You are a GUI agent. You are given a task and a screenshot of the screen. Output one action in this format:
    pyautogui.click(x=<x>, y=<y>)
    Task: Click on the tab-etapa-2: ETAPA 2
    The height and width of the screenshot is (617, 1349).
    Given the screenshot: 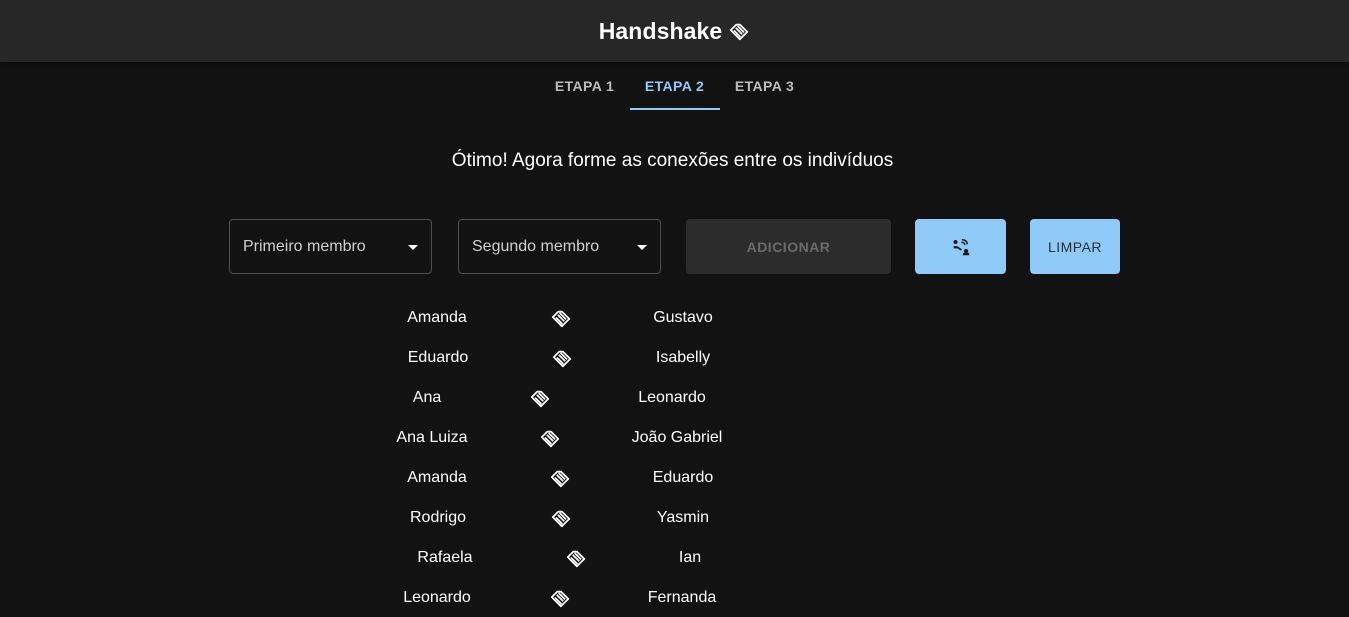 What is the action you would take?
    pyautogui.click(x=674, y=86)
    